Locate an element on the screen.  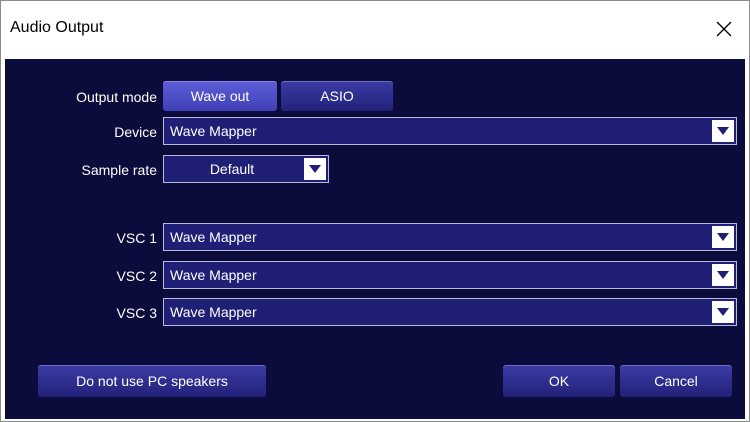
device-label: Device is located at coordinates (135, 132).